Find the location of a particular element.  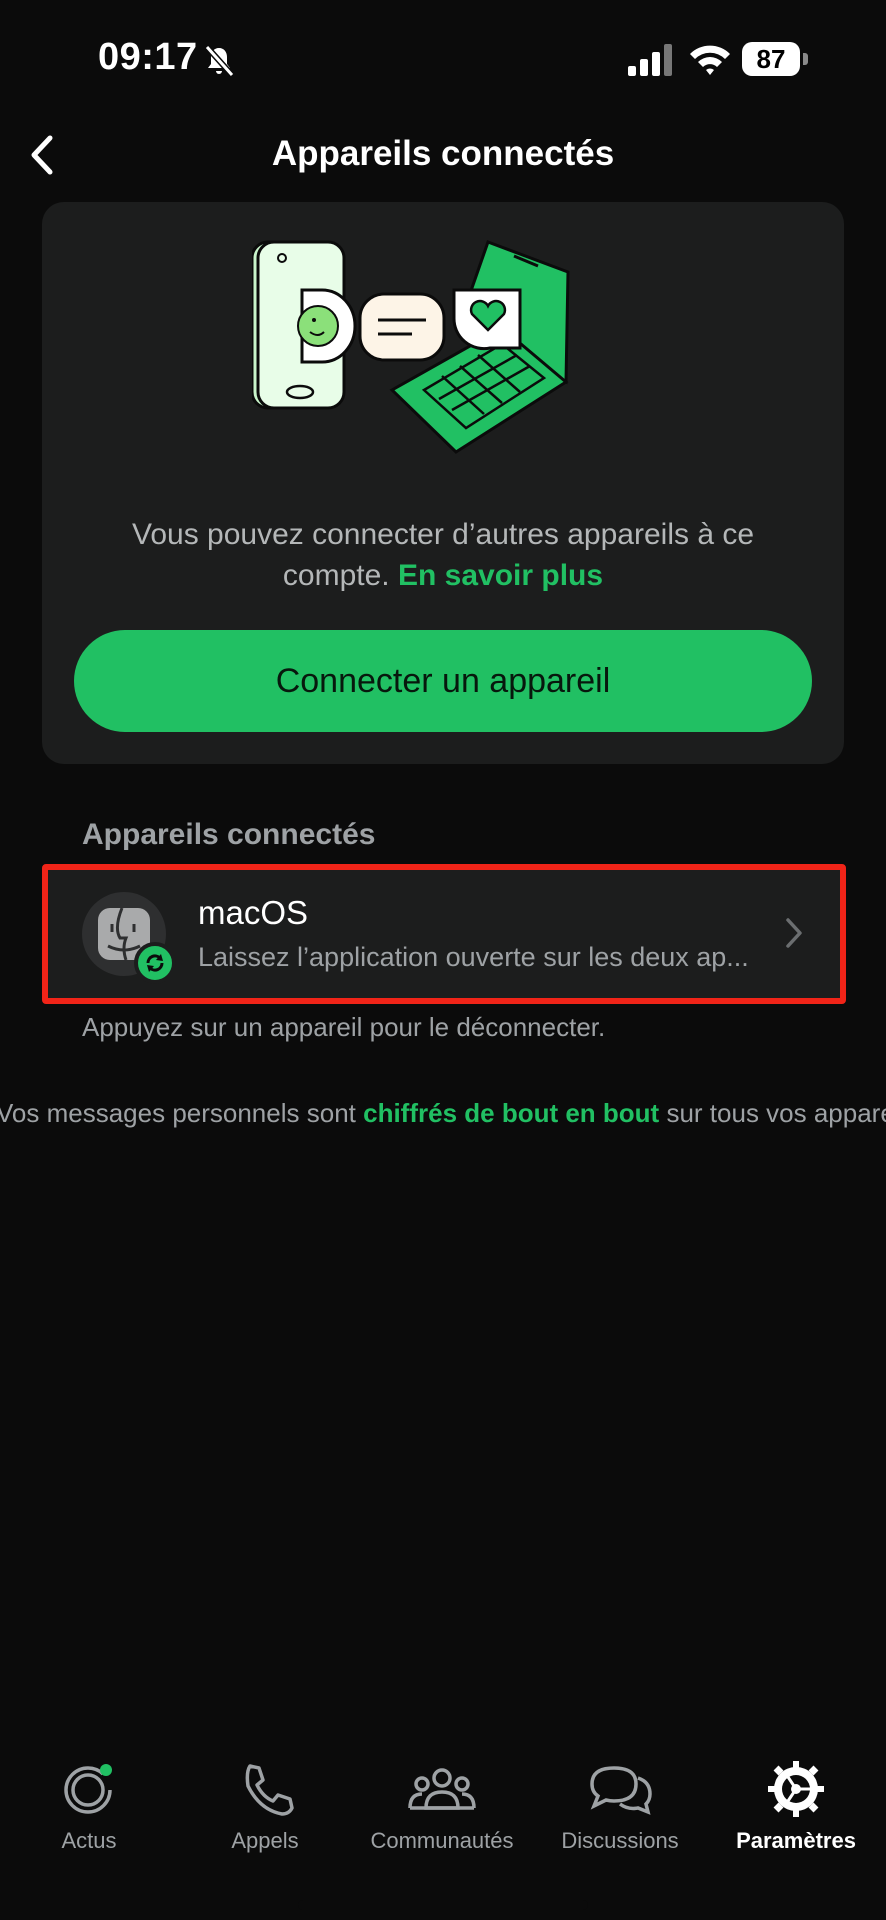

communities-icon is located at coordinates (442, 1789).